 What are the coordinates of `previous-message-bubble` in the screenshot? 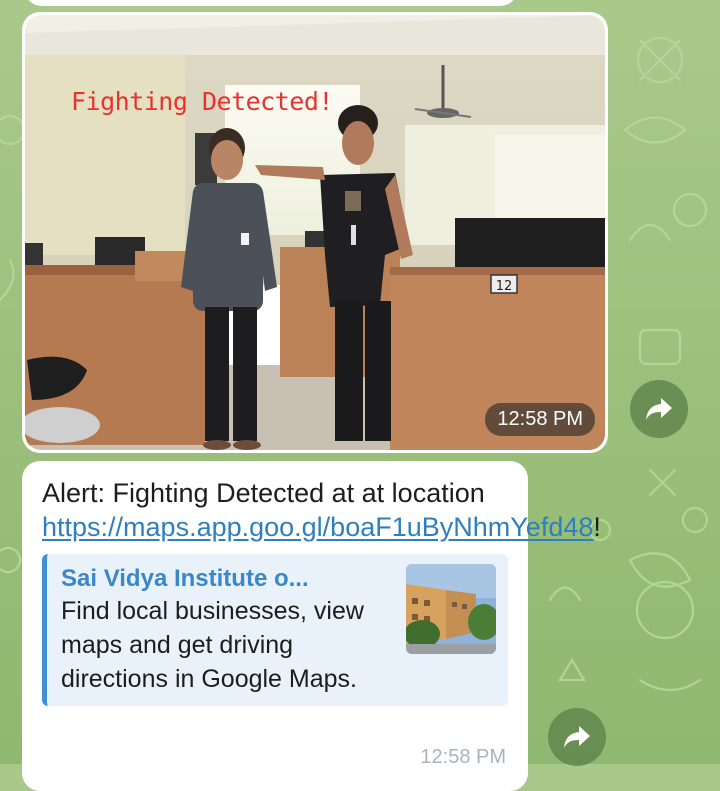 It's located at (271, 3).